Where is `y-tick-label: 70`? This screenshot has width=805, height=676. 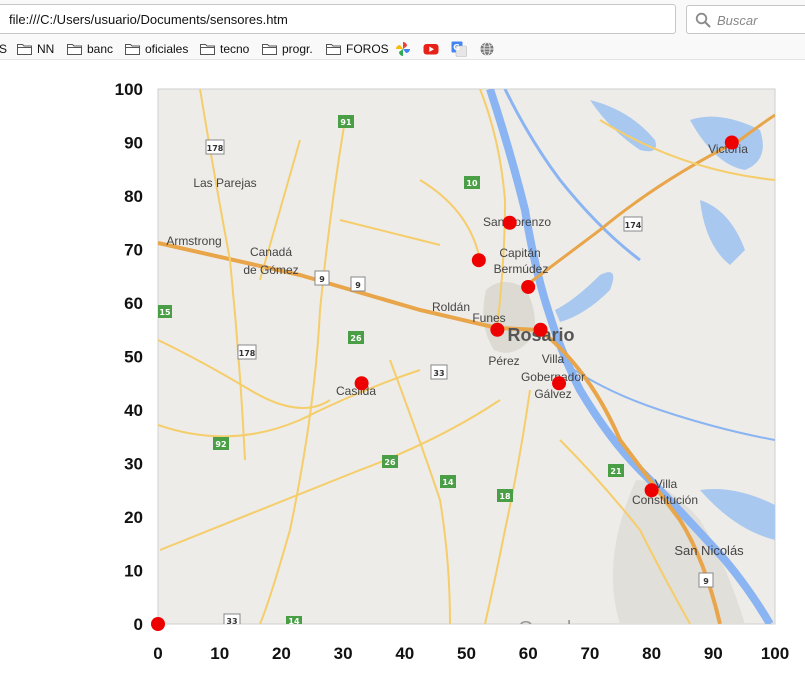 y-tick-label: 70 is located at coordinates (133, 250).